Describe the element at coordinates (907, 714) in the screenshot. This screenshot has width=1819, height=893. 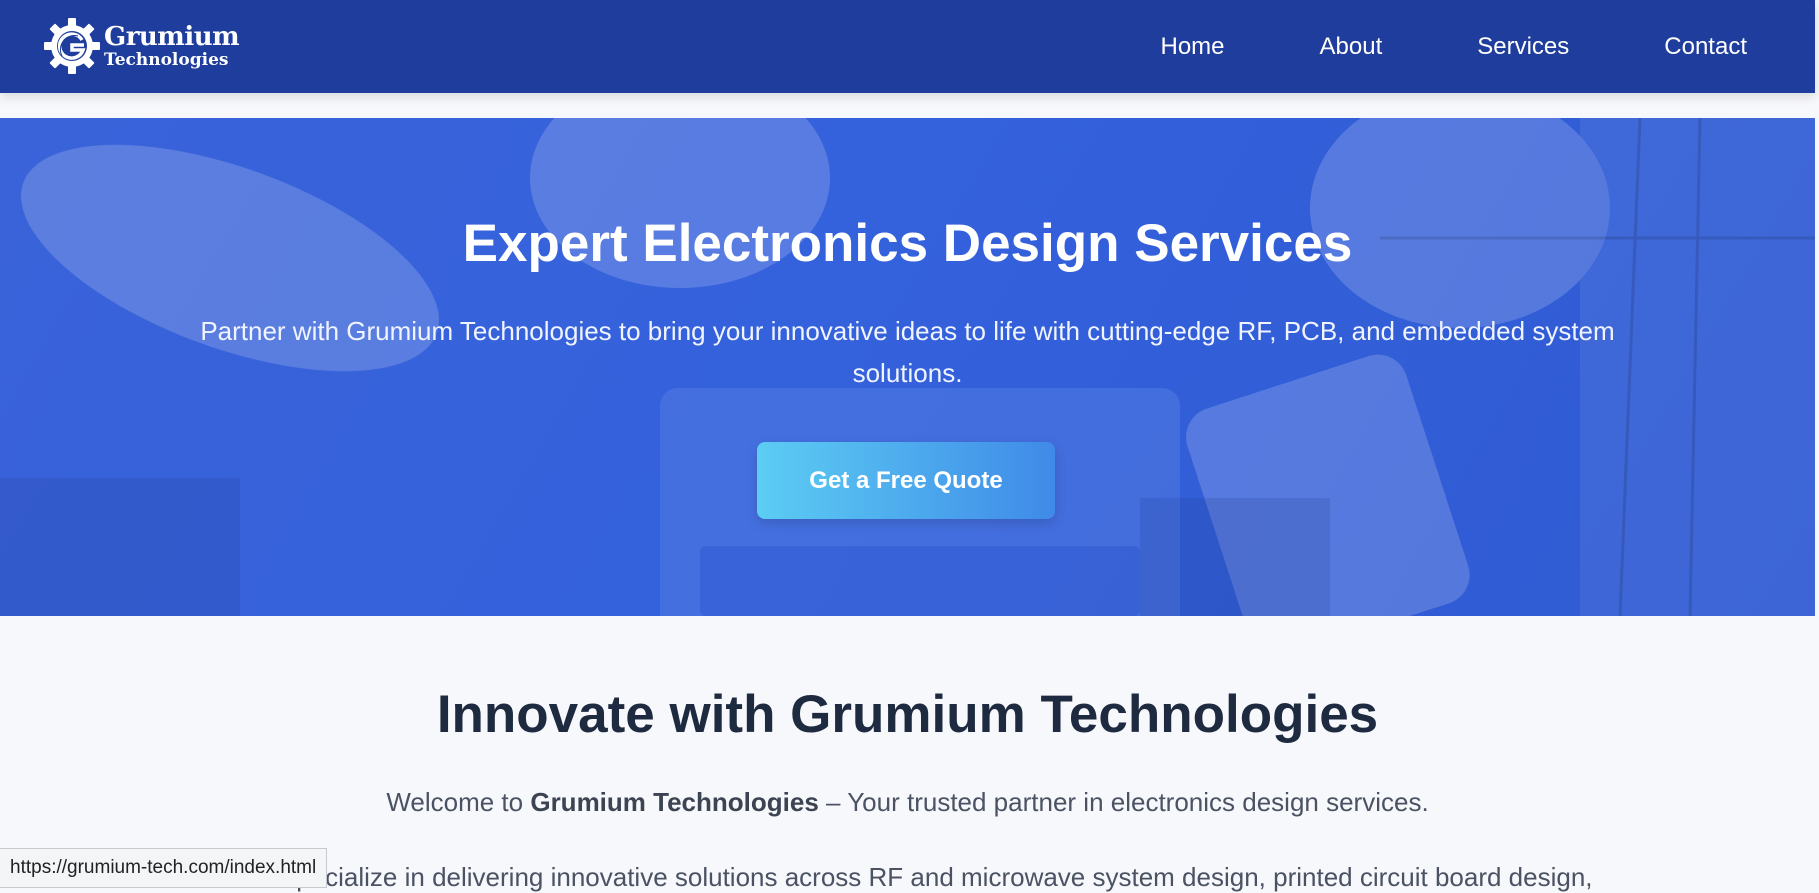
I see `intro-heading: Innovate with Grumium Technologies` at that location.